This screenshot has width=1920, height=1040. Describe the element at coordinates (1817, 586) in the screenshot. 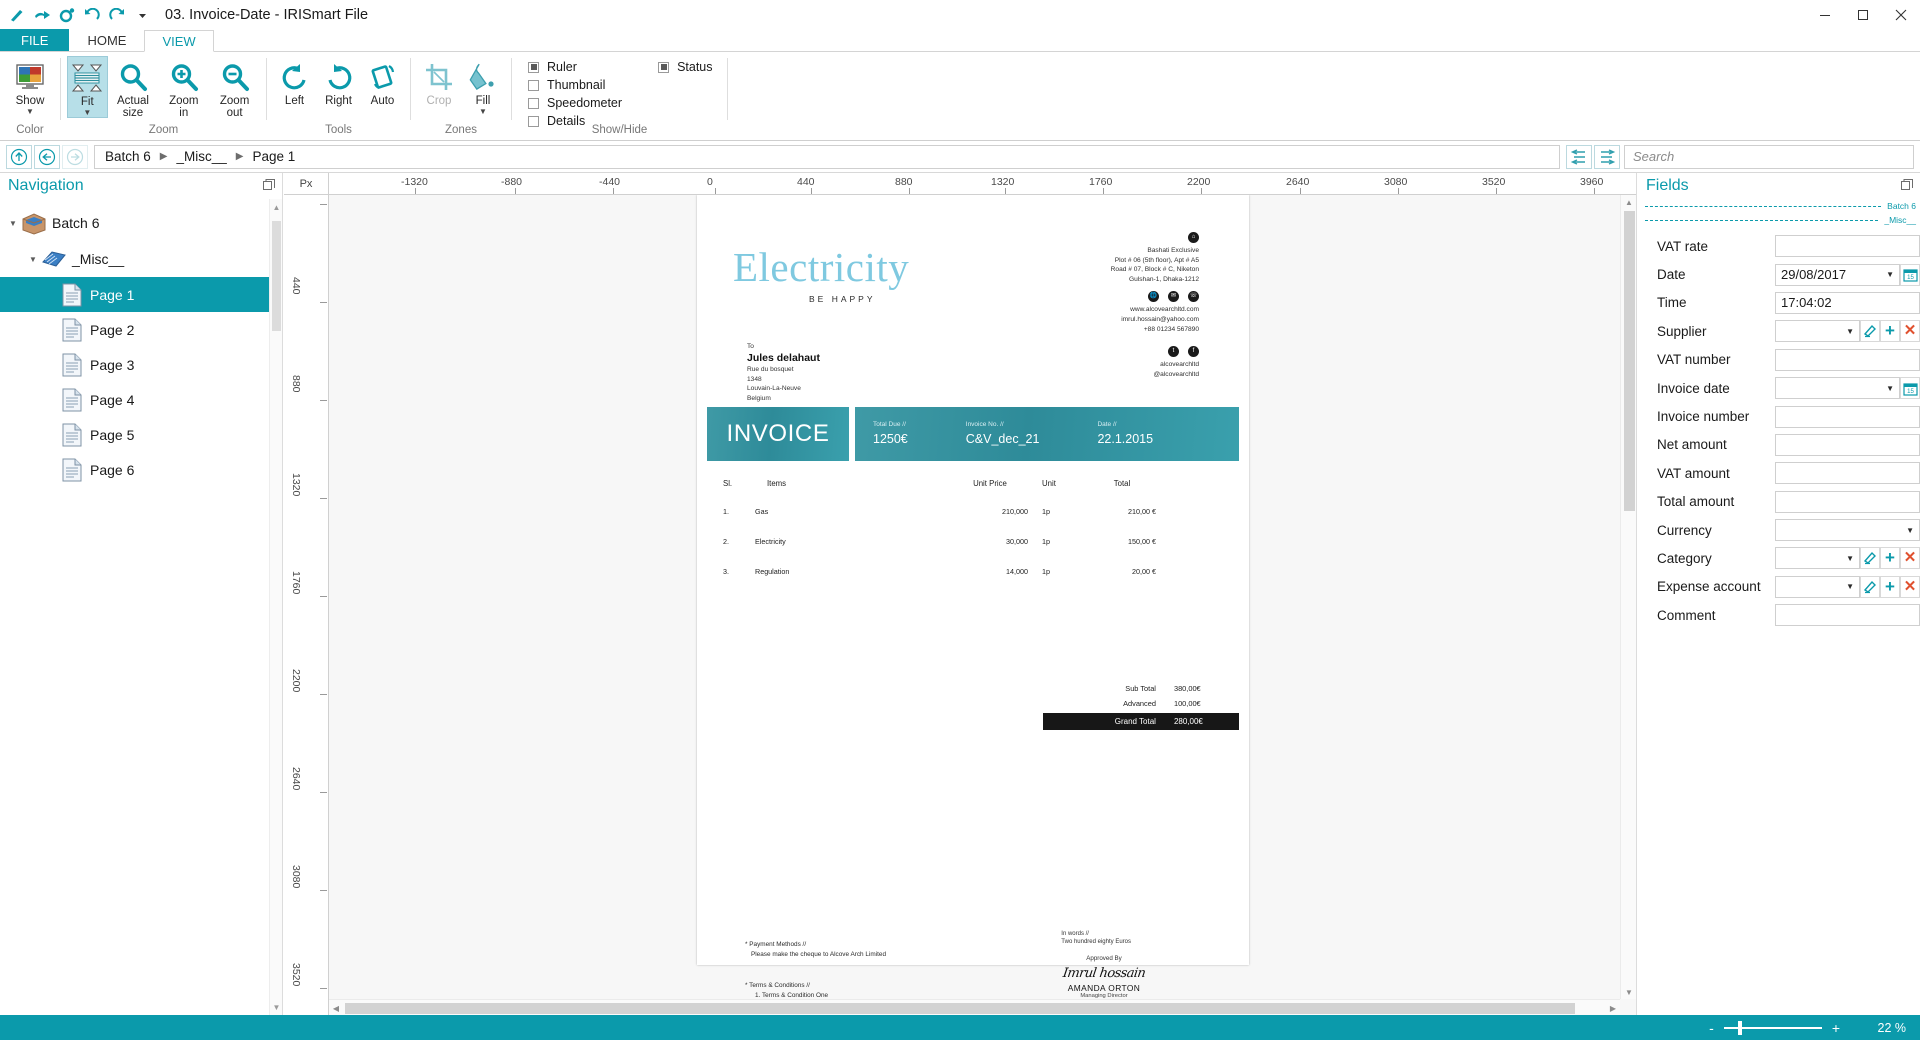

I see `field-input-expense-account: ▼` at that location.